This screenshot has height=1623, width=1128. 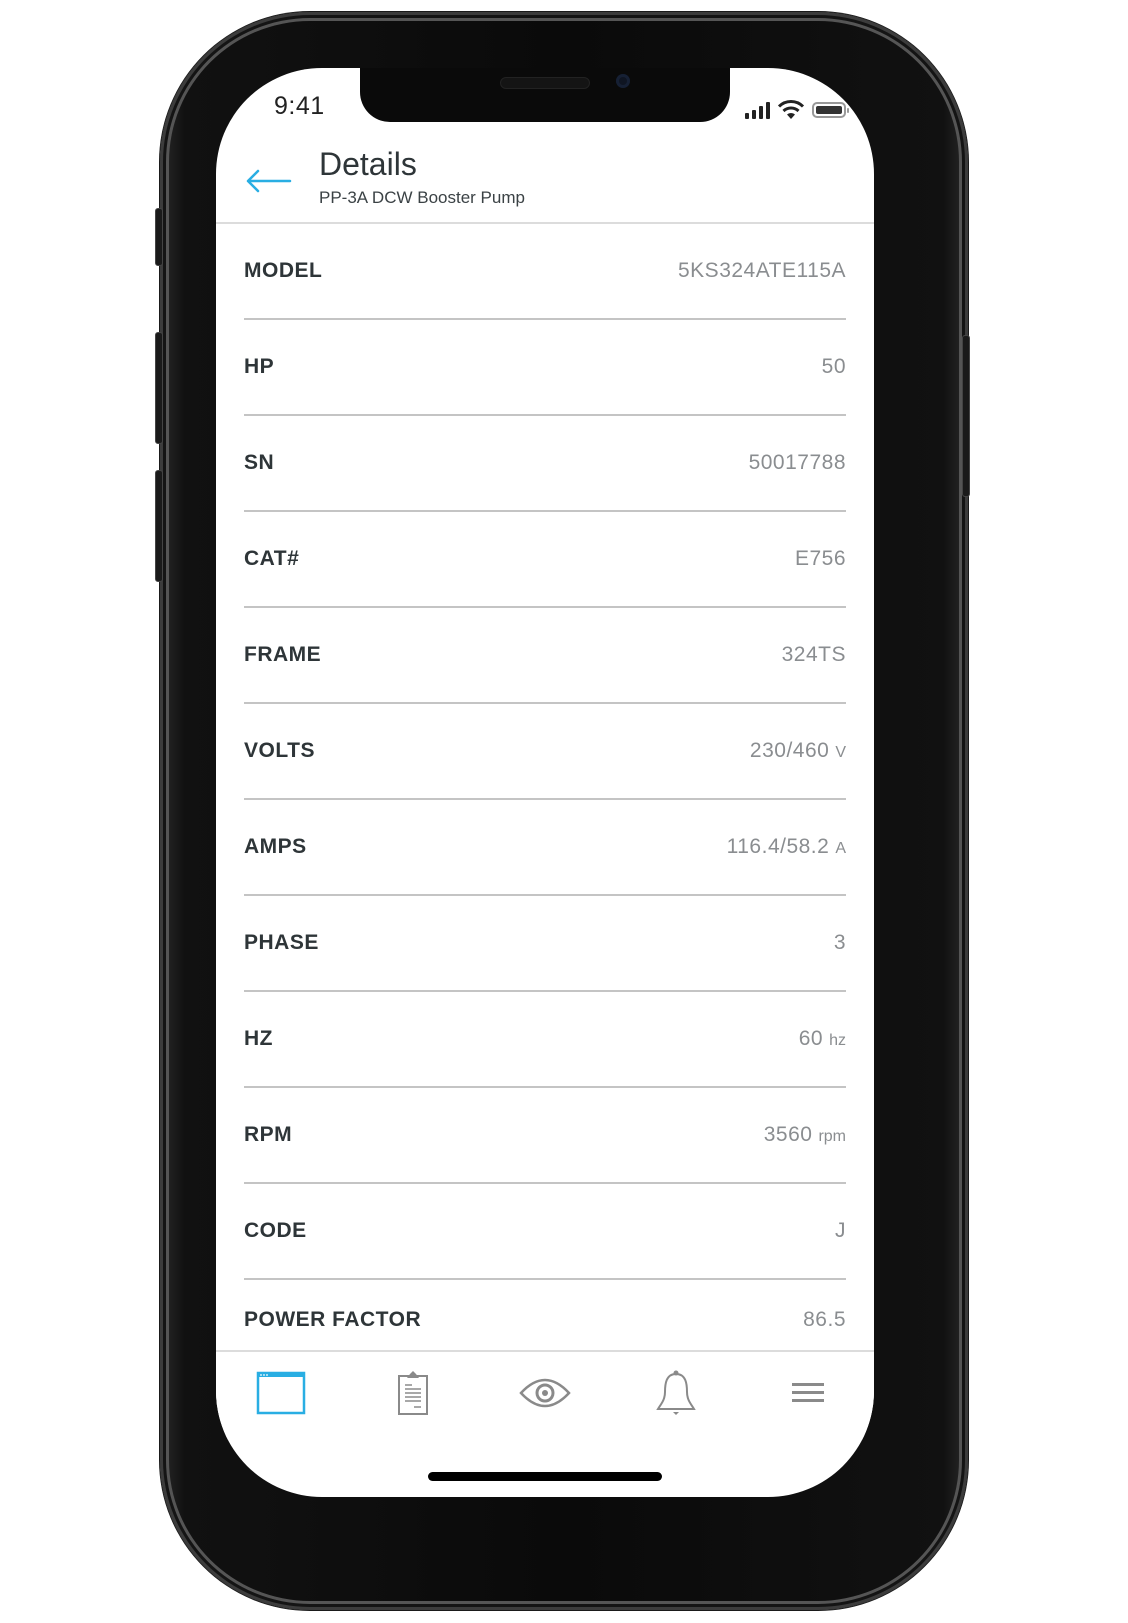 I want to click on status-icons, so click(x=797, y=110).